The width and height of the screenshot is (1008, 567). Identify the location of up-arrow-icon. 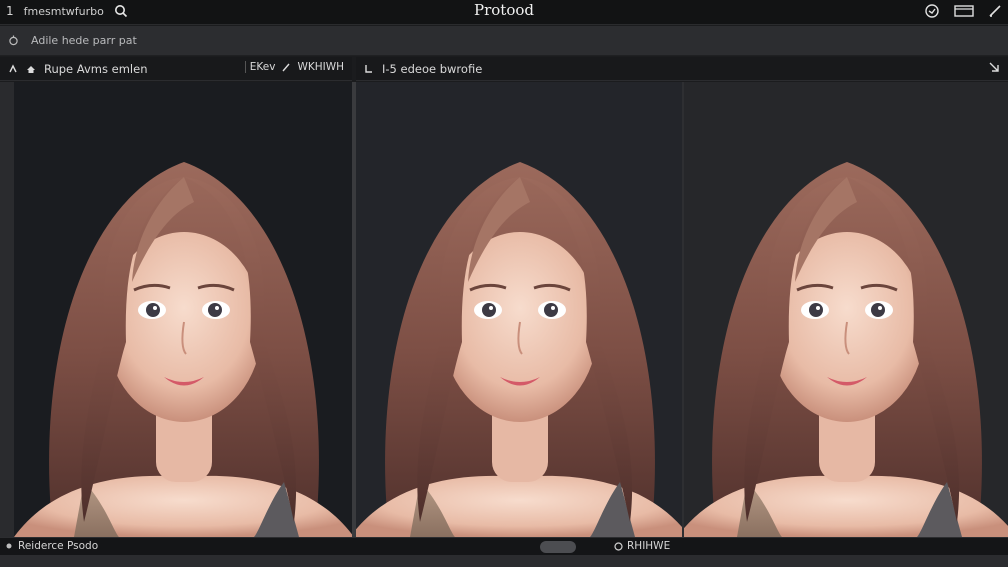
(13, 68).